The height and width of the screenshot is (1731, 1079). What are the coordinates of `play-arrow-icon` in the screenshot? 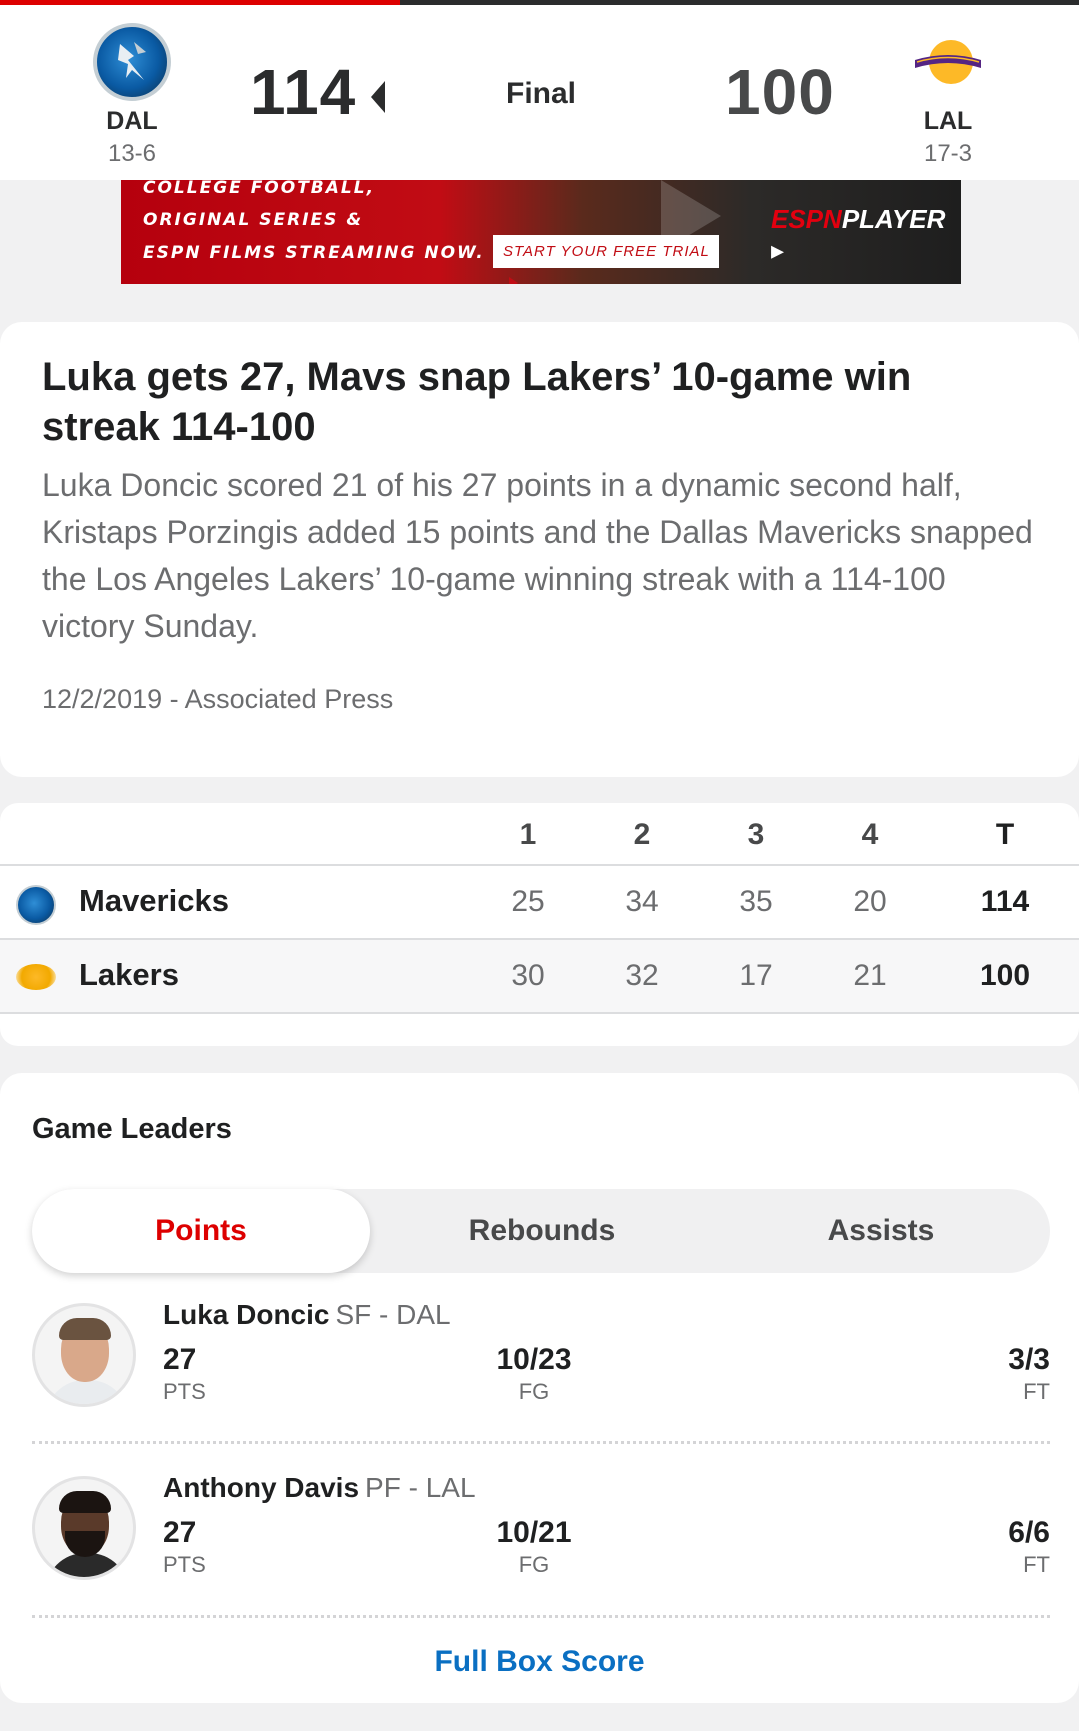 It's located at (513, 280).